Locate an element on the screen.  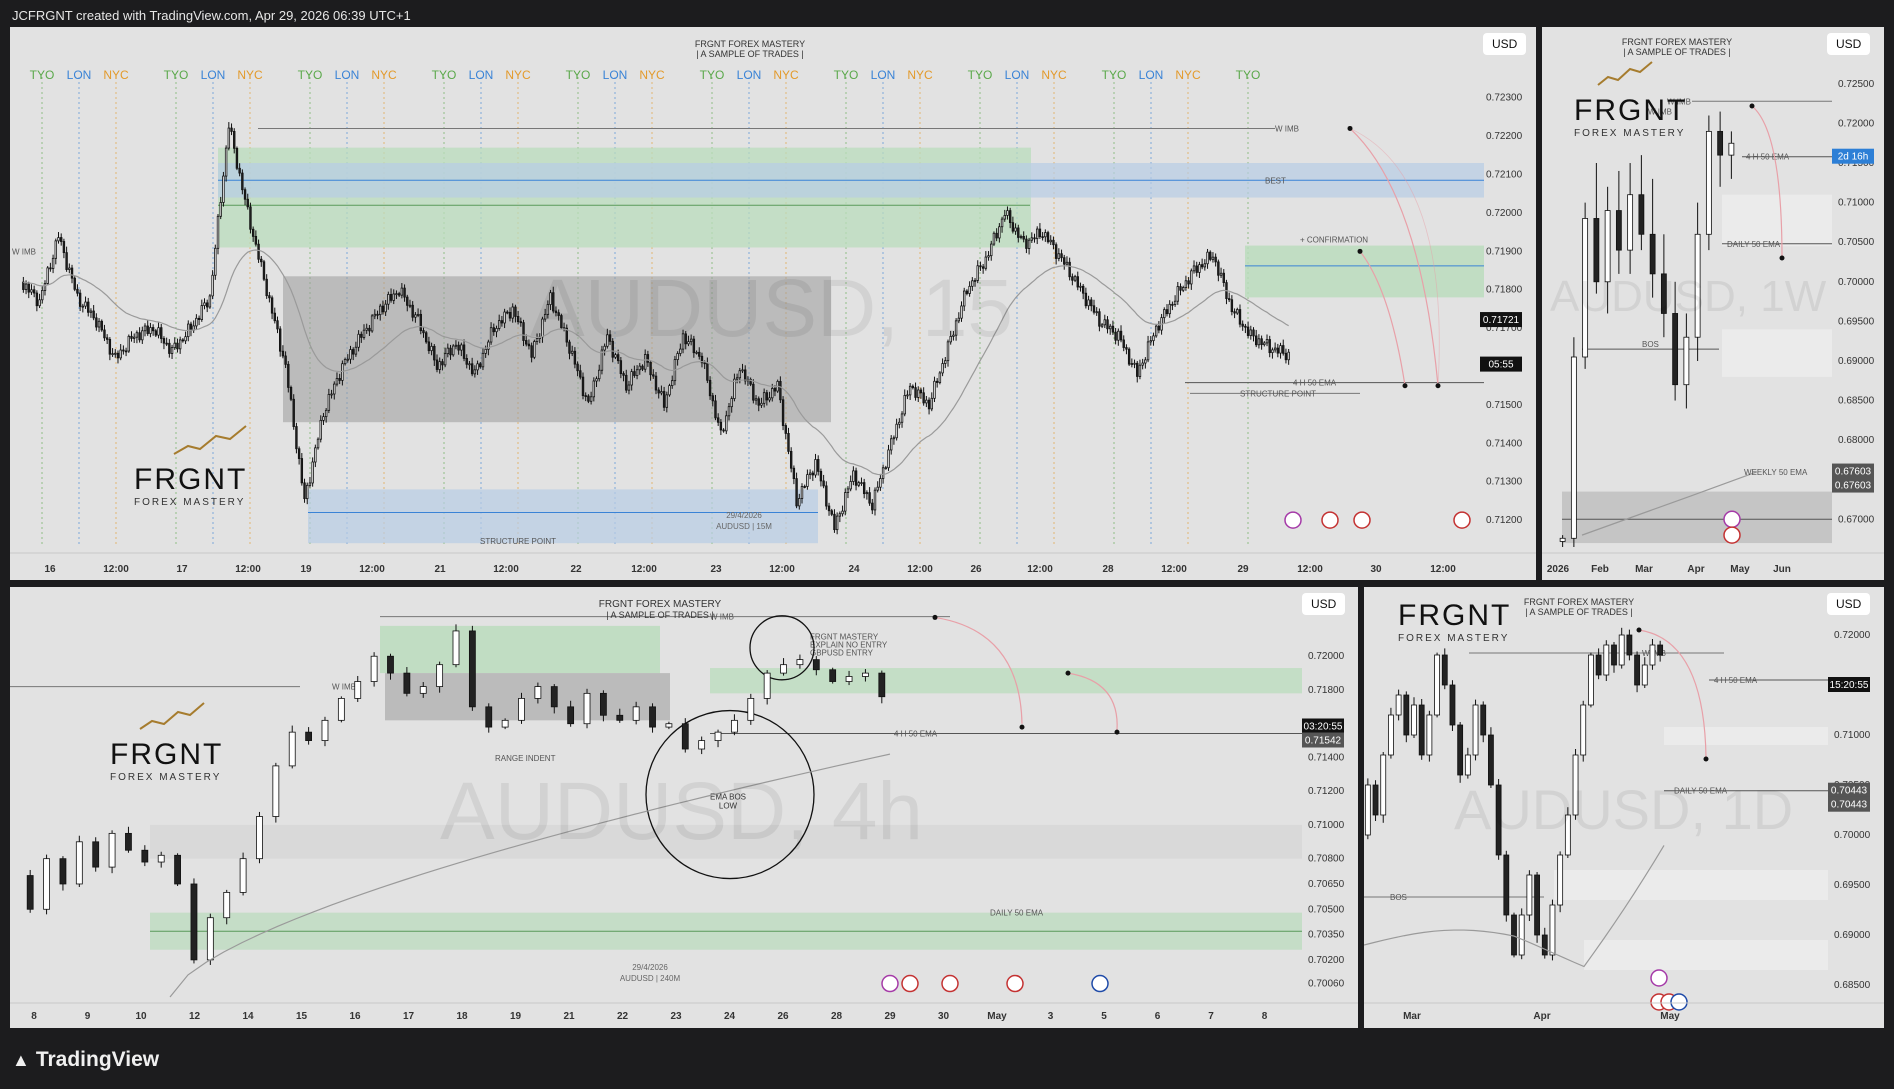
gray-zone is located at coordinates (1697, 517).